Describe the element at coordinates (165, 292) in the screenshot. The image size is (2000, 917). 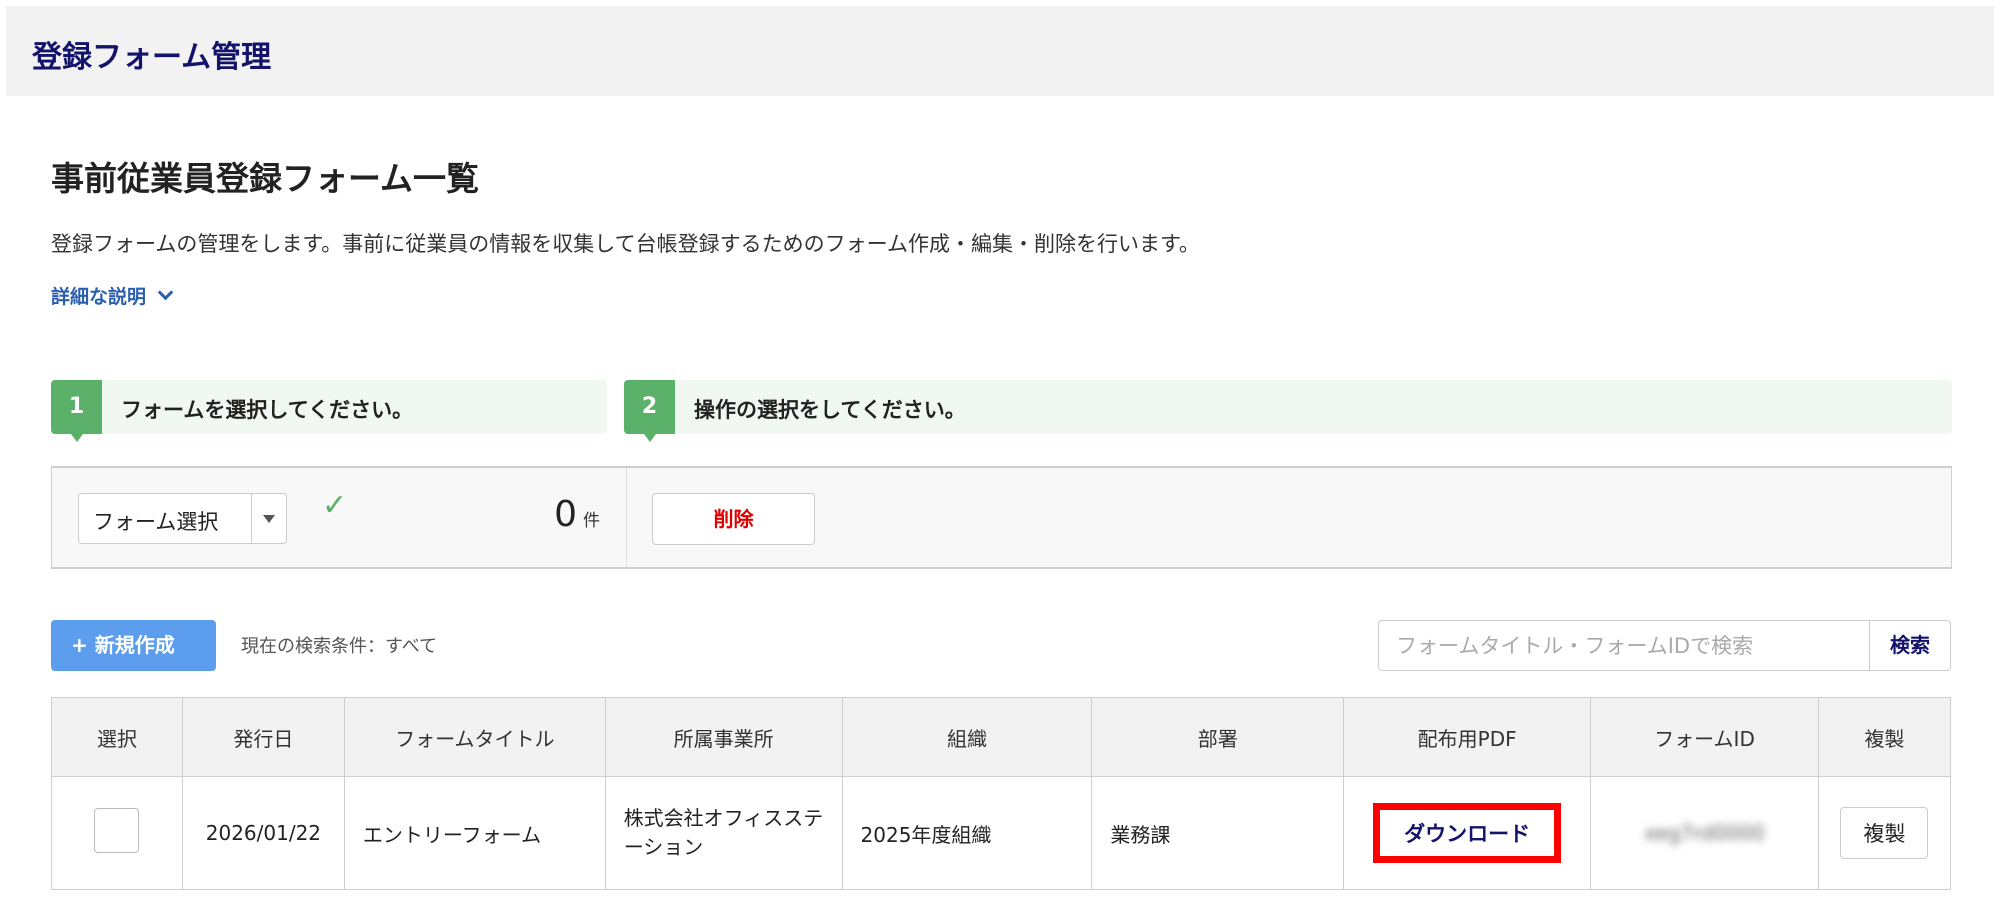
I see `chevron-down-icon` at that location.